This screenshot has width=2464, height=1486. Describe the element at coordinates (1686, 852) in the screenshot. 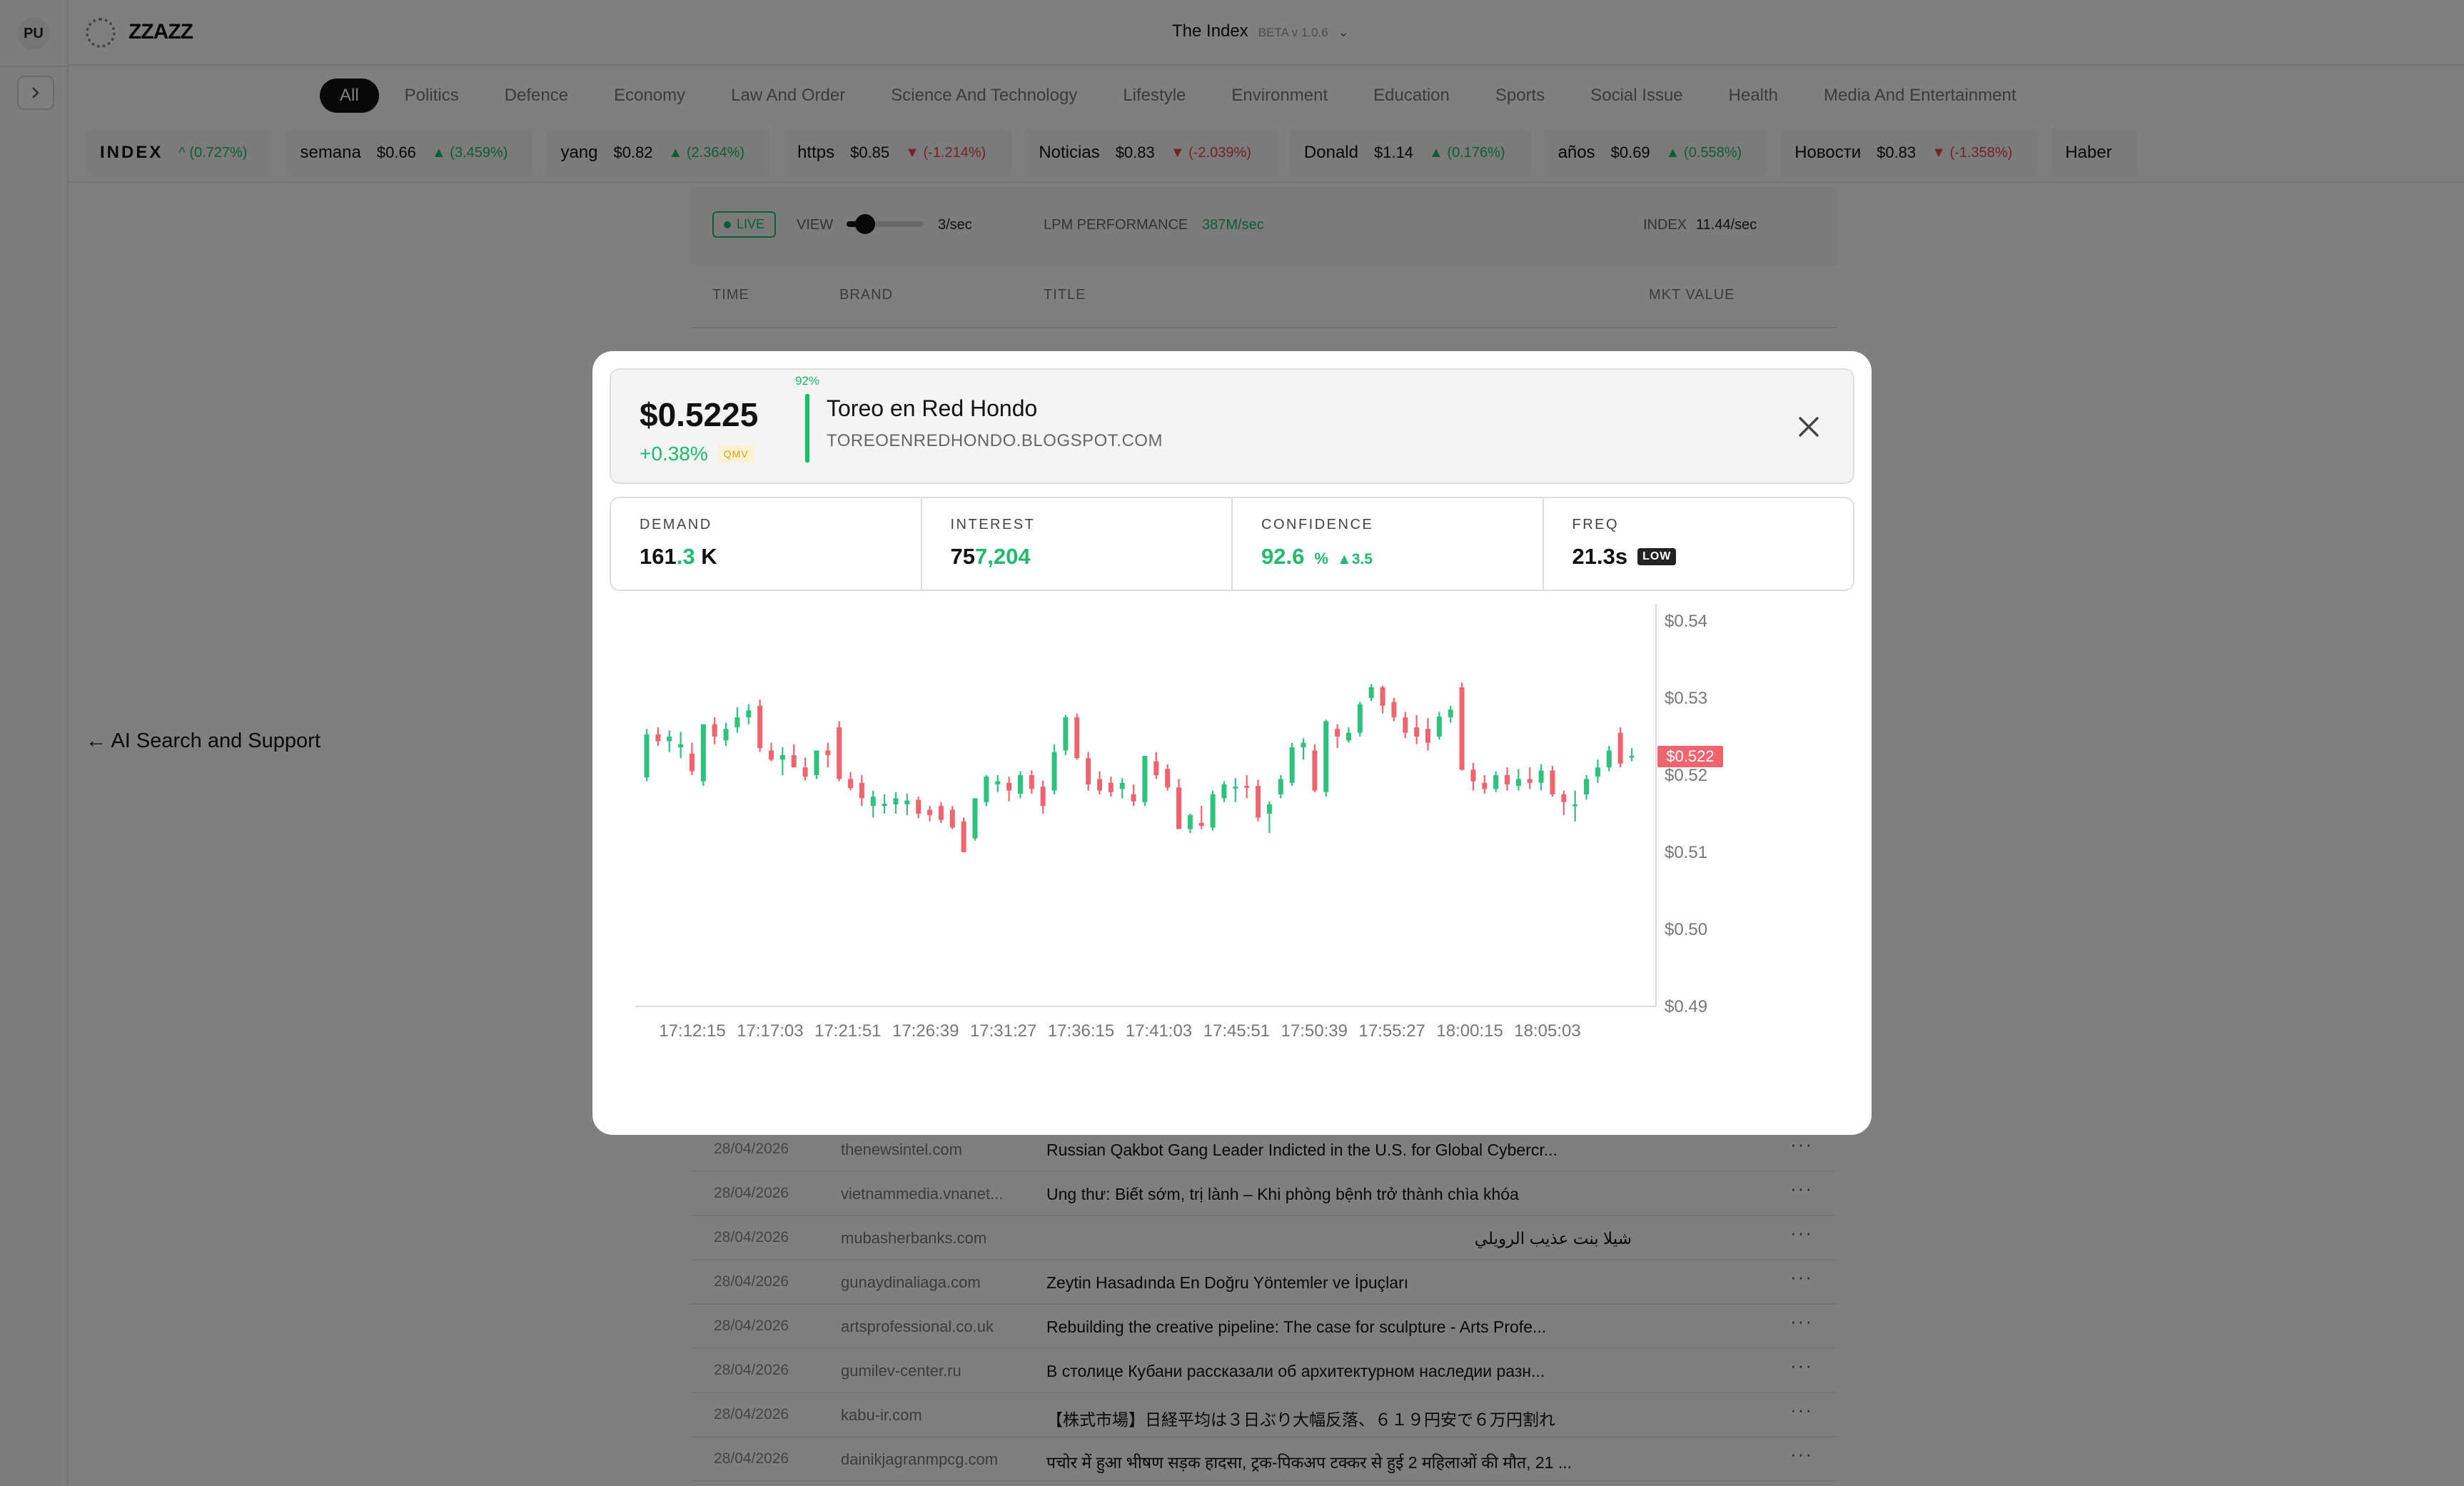

I see `y-tick-label: $0.51` at that location.